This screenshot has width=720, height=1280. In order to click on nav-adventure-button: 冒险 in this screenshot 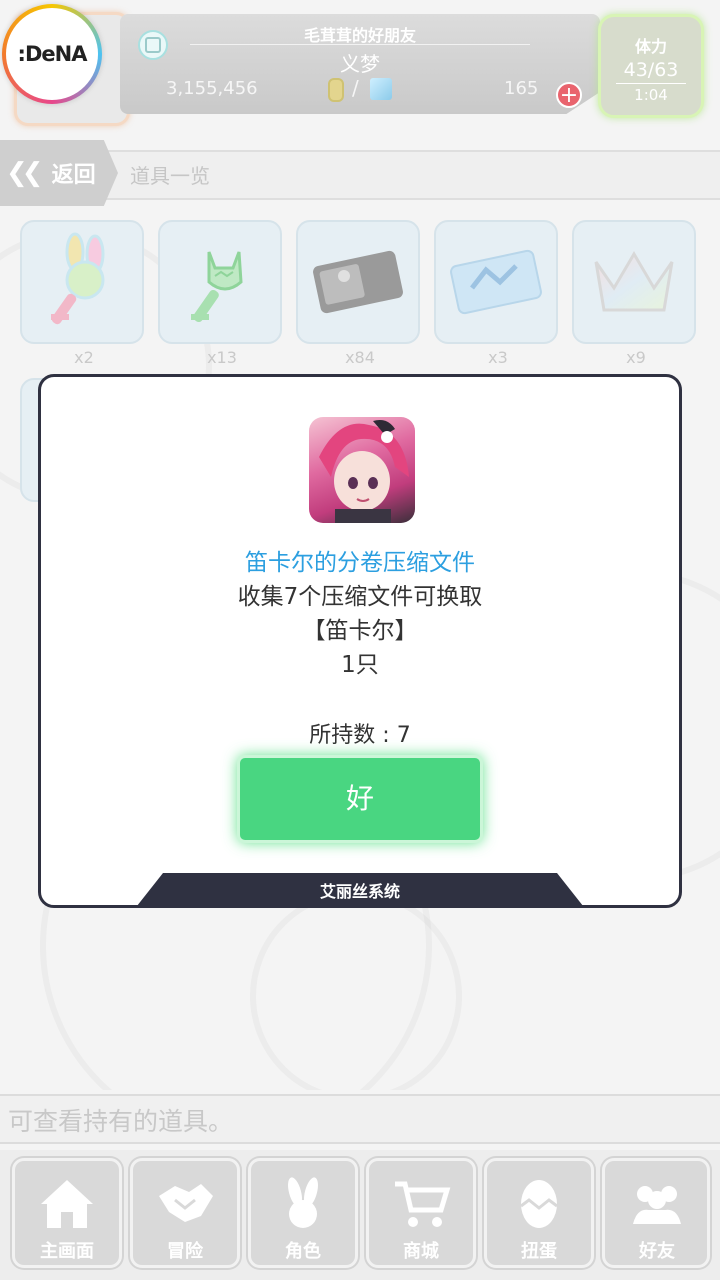, I will do `click(185, 1213)`.